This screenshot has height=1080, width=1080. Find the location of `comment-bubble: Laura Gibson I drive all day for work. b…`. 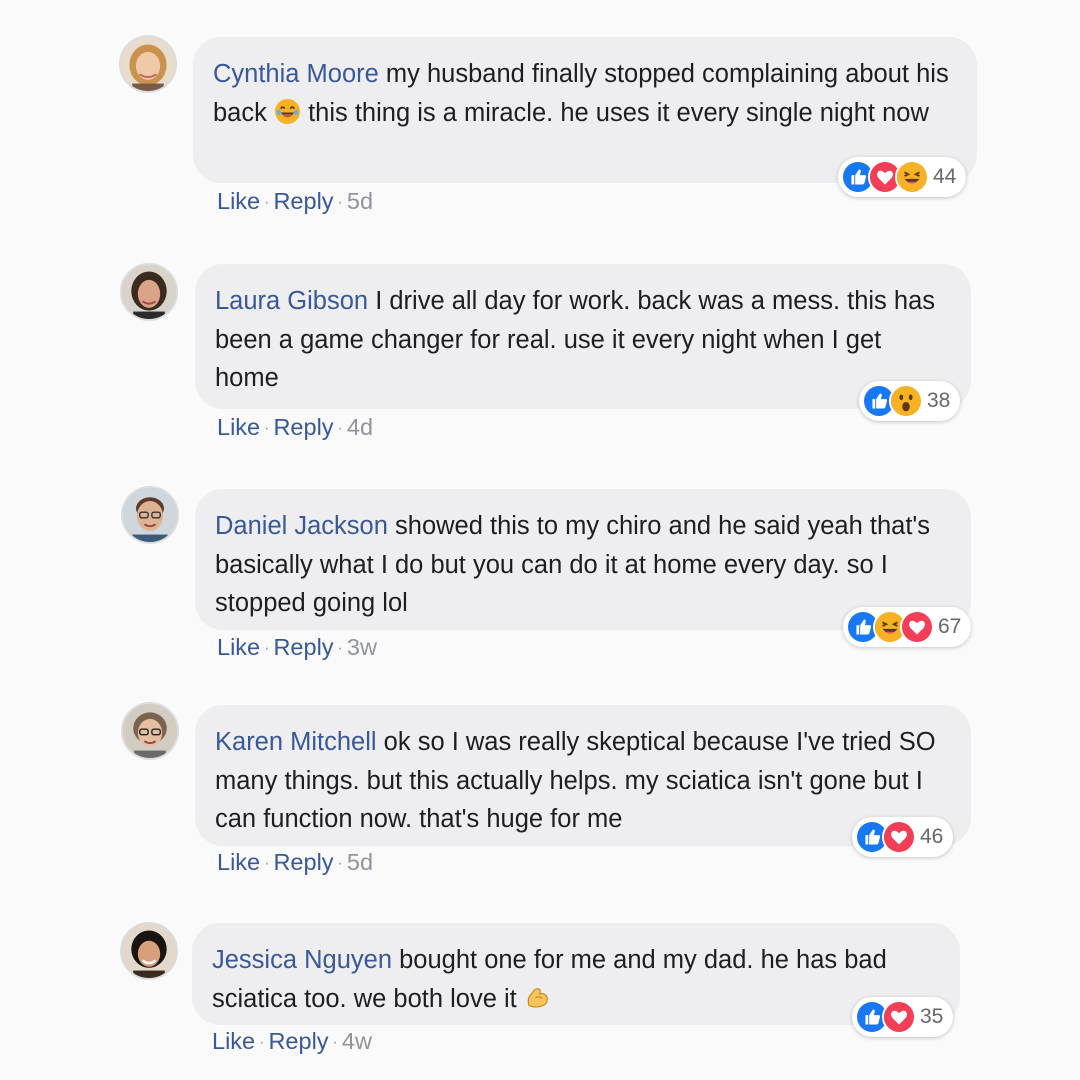

comment-bubble: Laura Gibson I drive all day for work. b… is located at coordinates (583, 336).